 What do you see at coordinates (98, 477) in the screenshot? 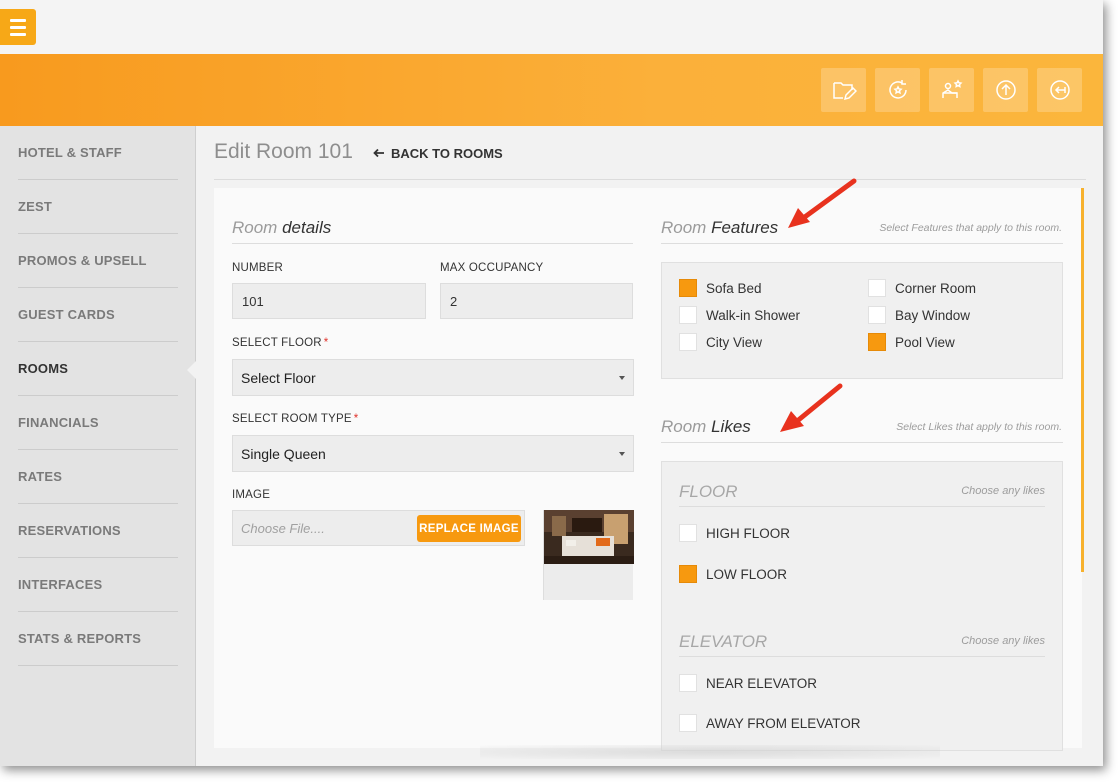
I see `sidebar-item-rates: RATES` at bounding box center [98, 477].